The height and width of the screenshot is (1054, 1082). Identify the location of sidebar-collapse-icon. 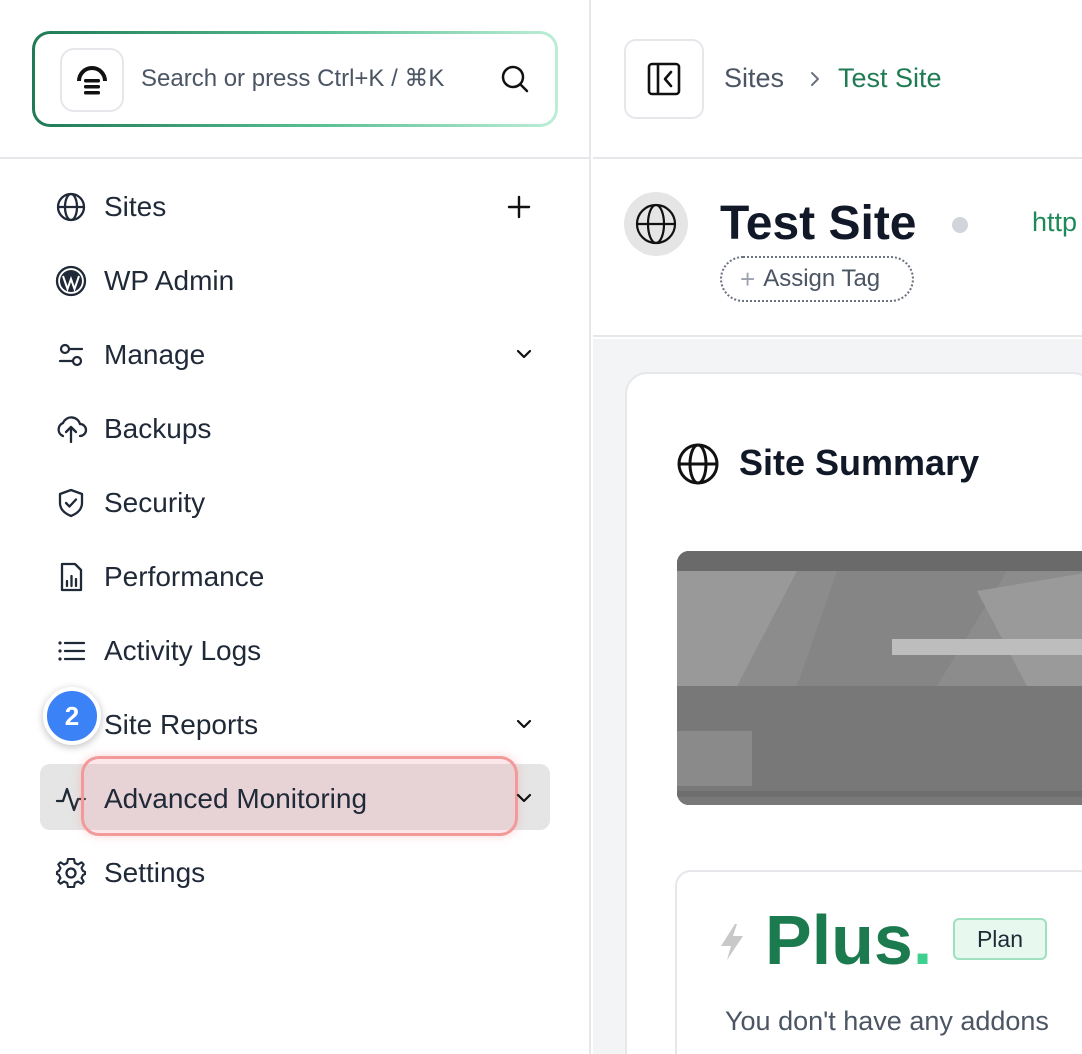
(664, 79).